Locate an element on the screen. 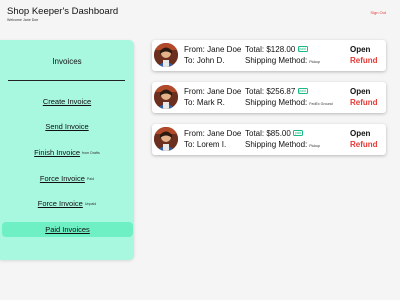 This screenshot has height=300, width=400. invoice-to: To: John D. is located at coordinates (204, 60).